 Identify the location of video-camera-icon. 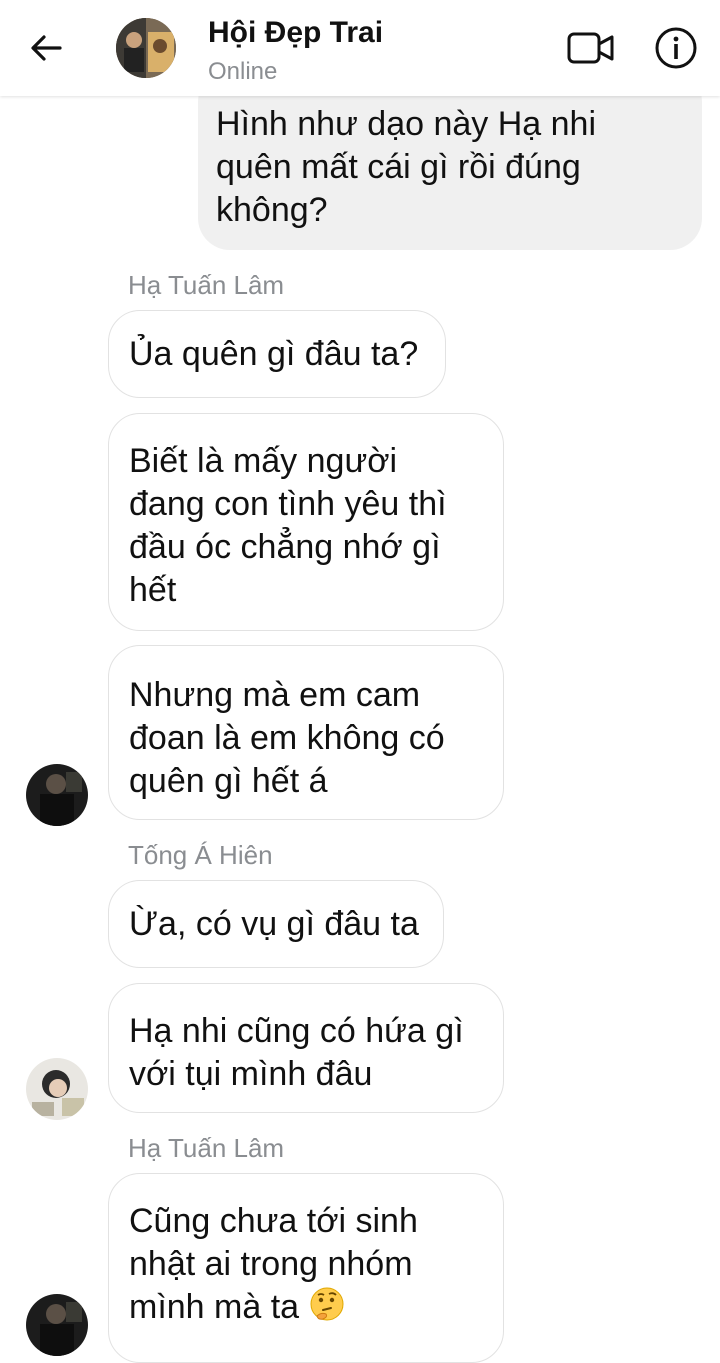
(591, 48).